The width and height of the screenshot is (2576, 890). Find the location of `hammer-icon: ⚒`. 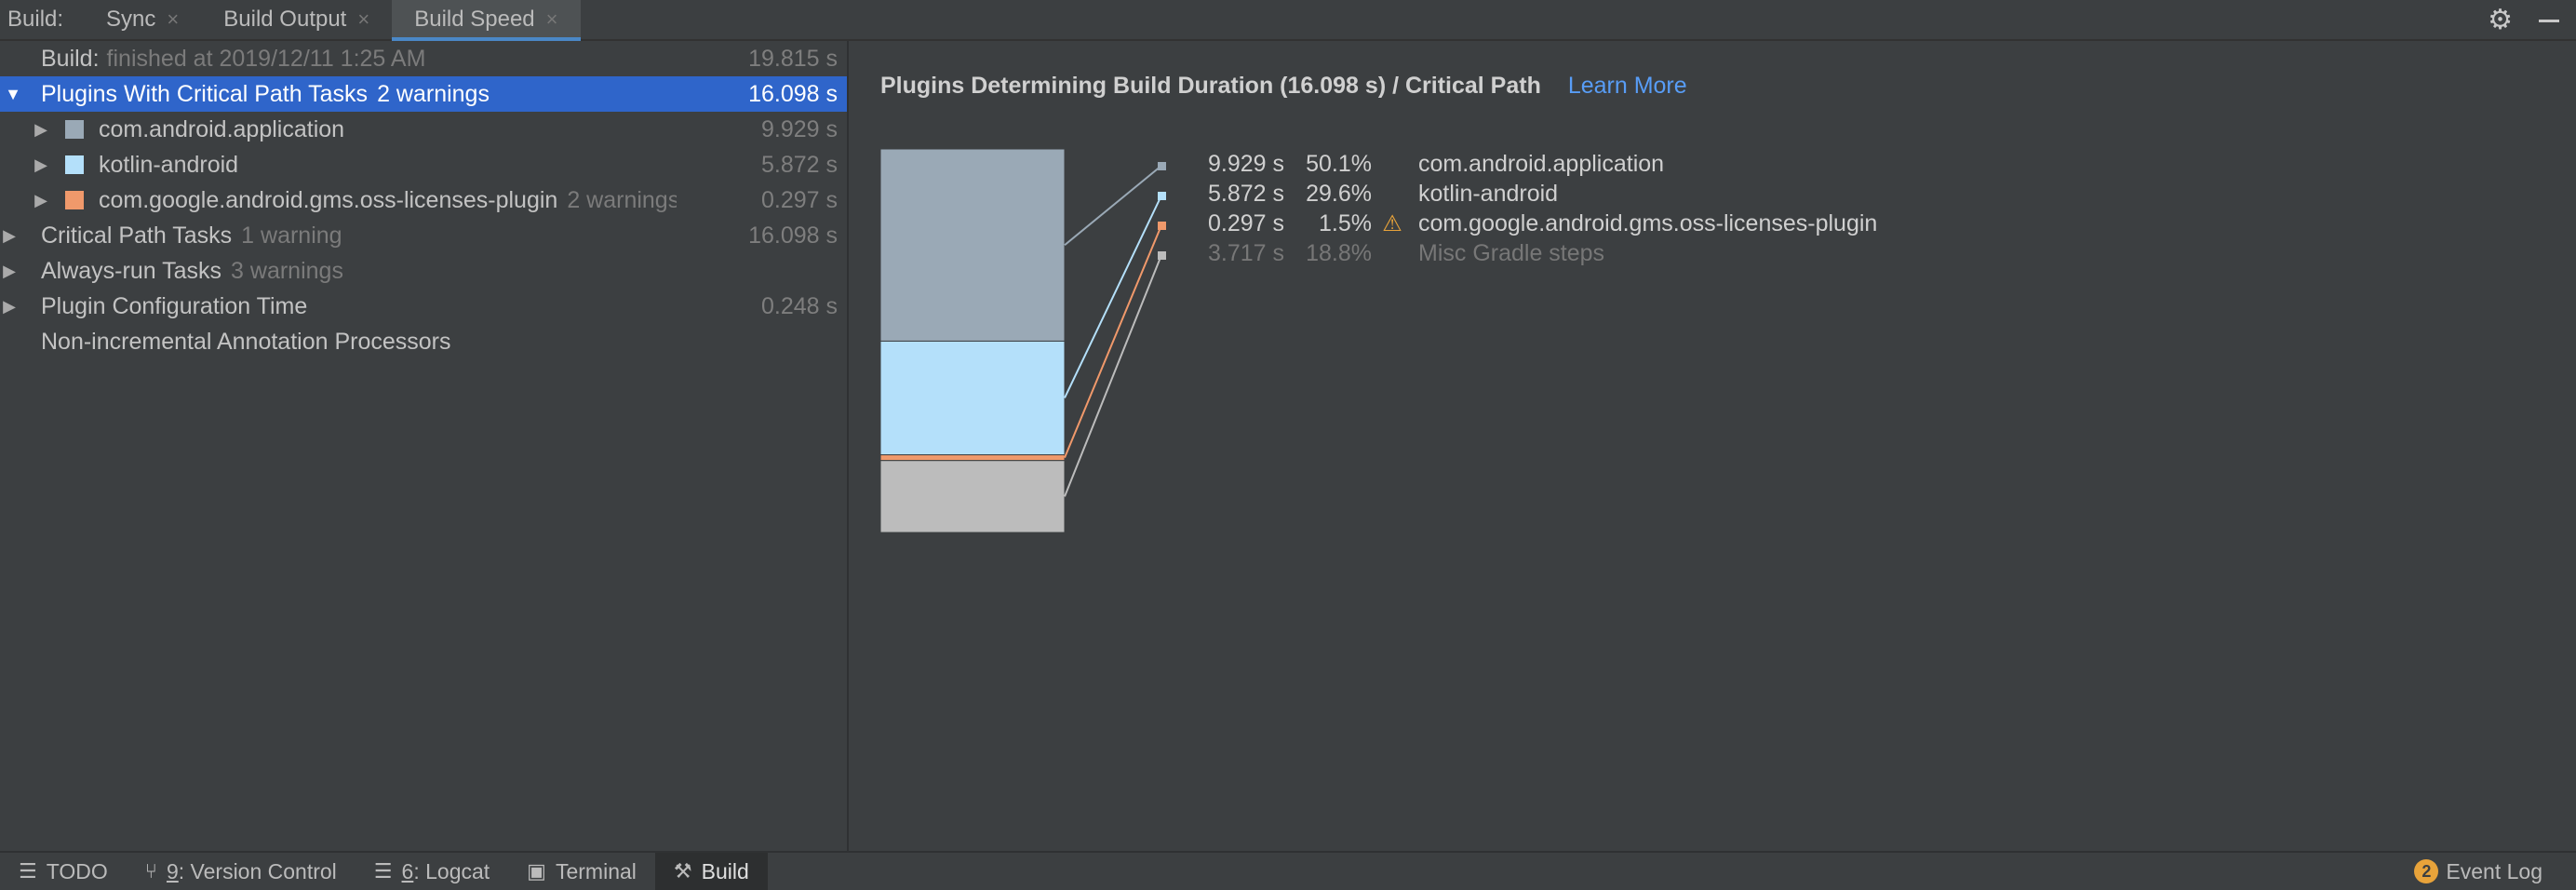

hammer-icon: ⚒ is located at coordinates (682, 871).